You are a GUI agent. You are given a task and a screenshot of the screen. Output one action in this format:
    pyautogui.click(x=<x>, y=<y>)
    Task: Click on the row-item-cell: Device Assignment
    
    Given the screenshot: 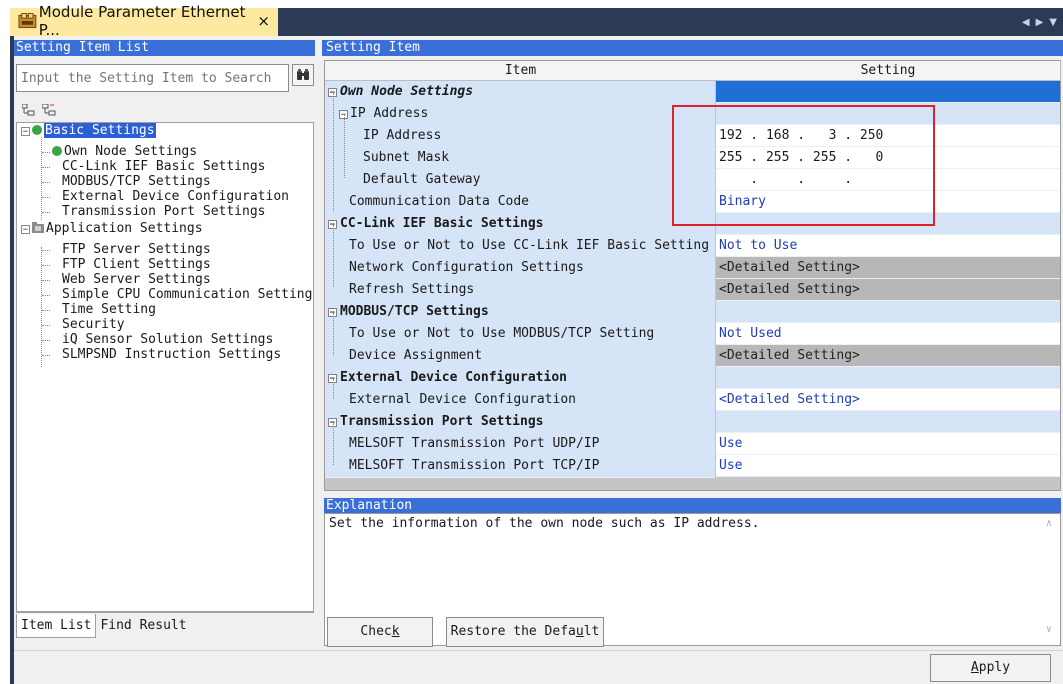 What is the action you would take?
    pyautogui.click(x=520, y=356)
    